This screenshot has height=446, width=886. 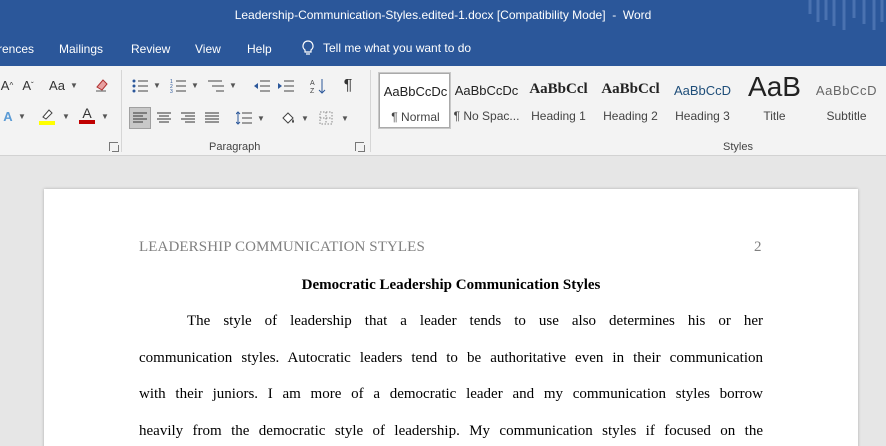 What do you see at coordinates (414, 100) in the screenshot?
I see `style-normal: AaBbCcDc ¶ Normal` at bounding box center [414, 100].